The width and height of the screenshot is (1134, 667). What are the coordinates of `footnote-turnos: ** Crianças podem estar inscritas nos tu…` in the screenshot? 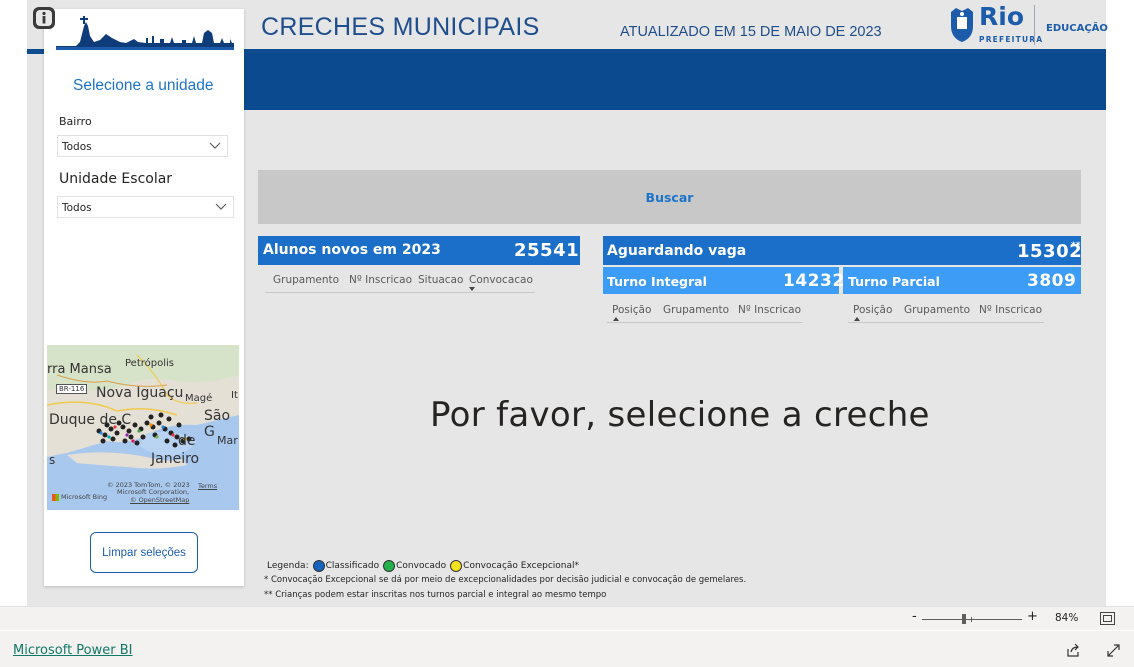 It's located at (435, 595).